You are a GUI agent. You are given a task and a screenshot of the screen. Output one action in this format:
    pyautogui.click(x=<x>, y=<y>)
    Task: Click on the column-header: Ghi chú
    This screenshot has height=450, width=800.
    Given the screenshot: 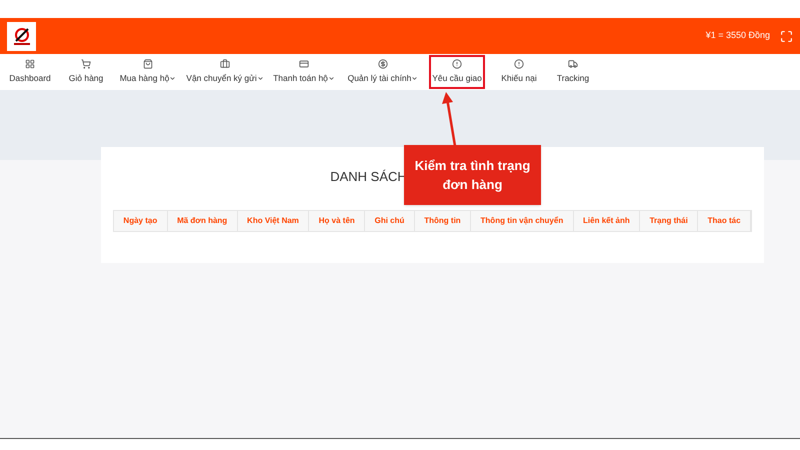 What is the action you would take?
    pyautogui.click(x=390, y=220)
    